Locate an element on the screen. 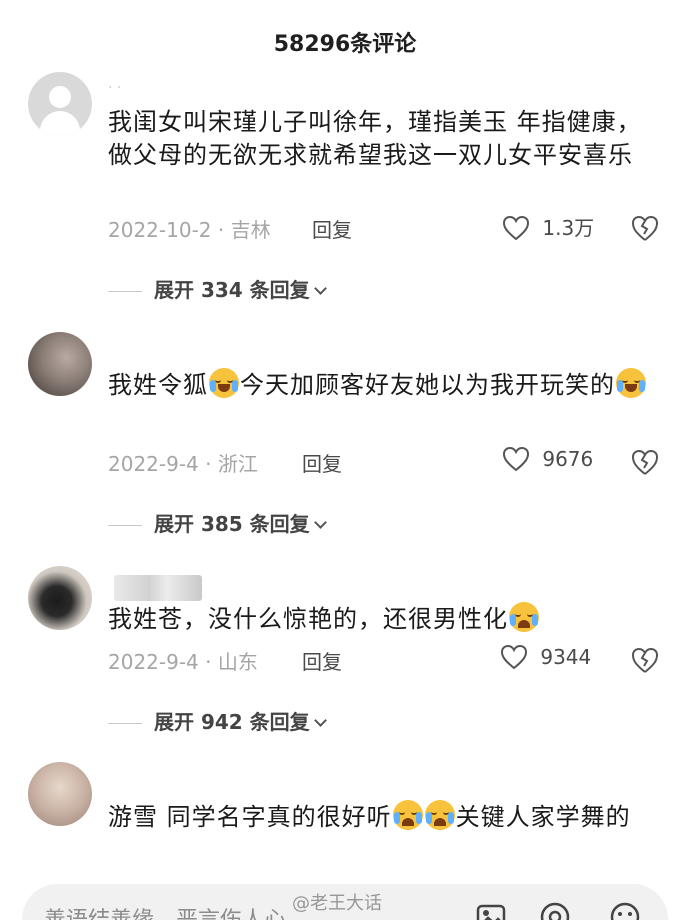 The image size is (690, 920). expand-replies-button: 展开 942 条回复 is located at coordinates (217, 720).